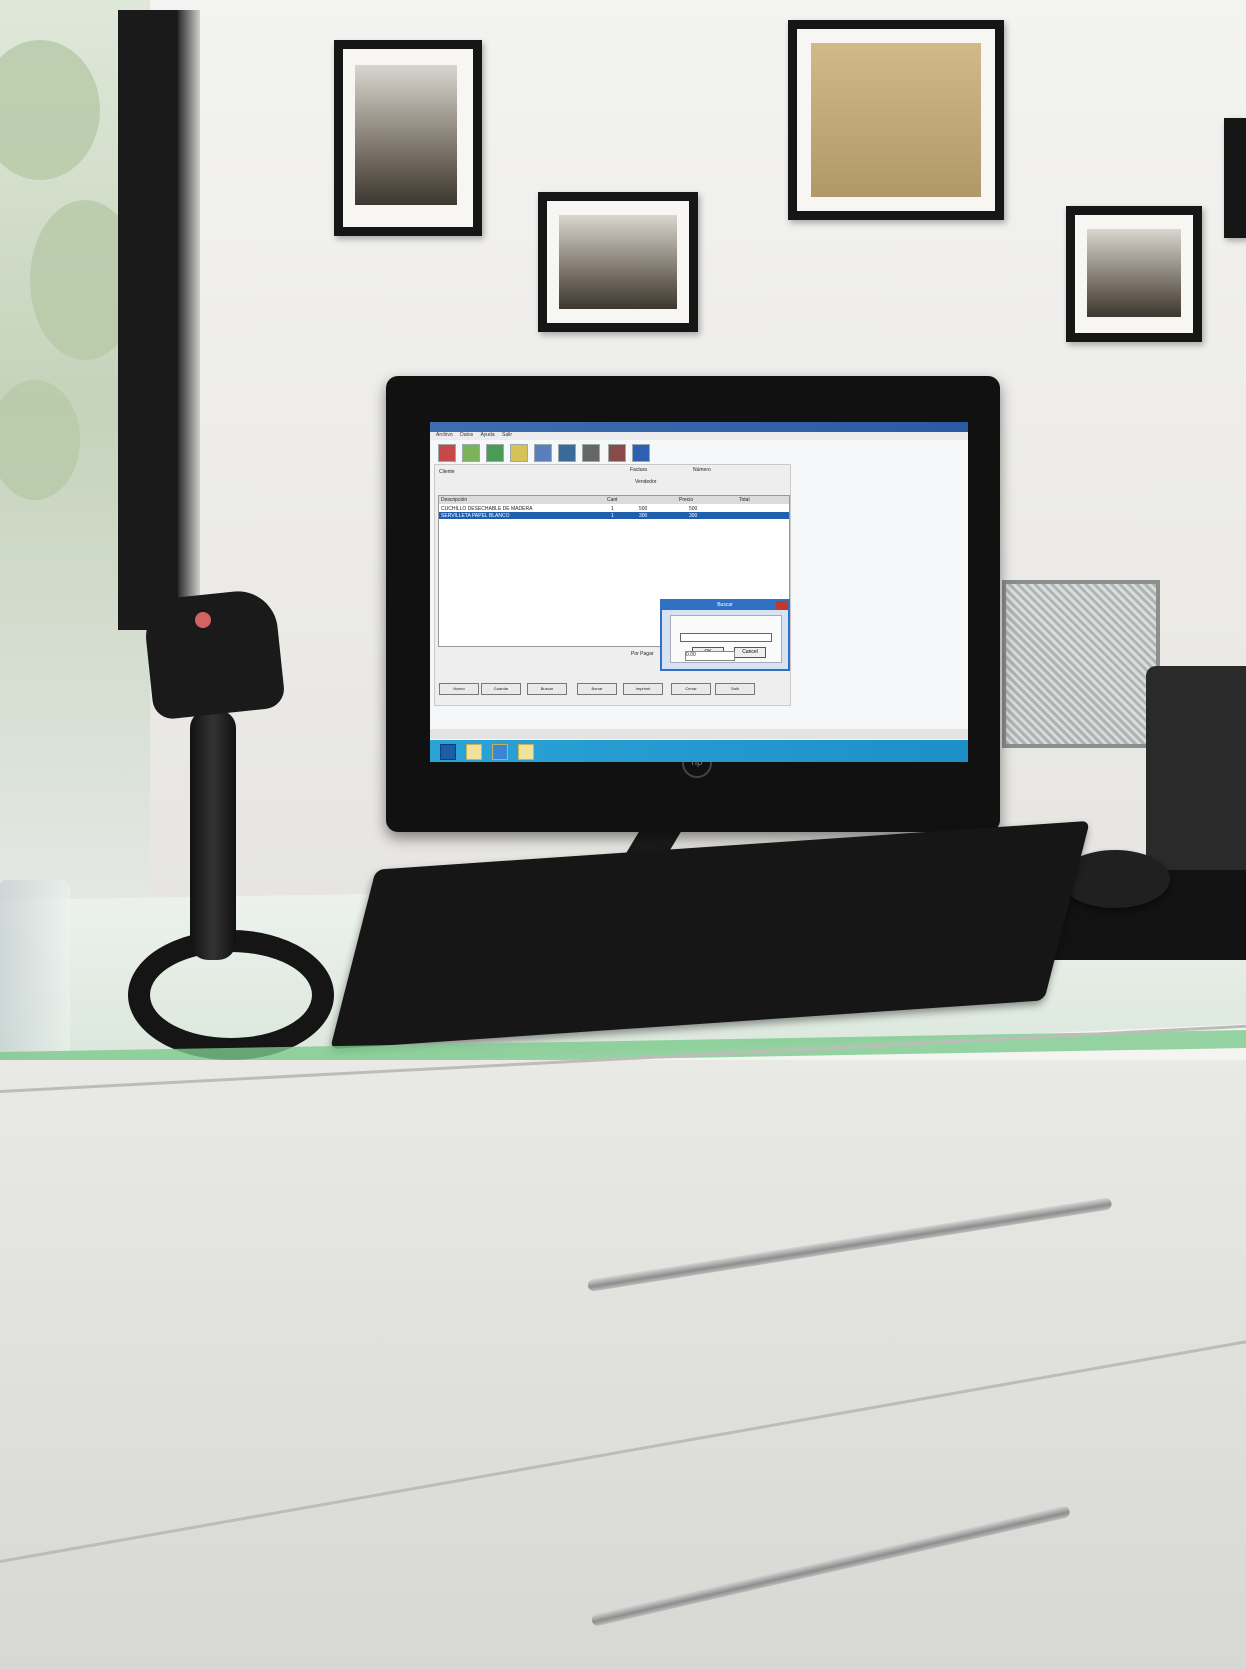 The image size is (1246, 1670). I want to click on app-menubar: Archivo Datos Ayuda Salir, so click(699, 436).